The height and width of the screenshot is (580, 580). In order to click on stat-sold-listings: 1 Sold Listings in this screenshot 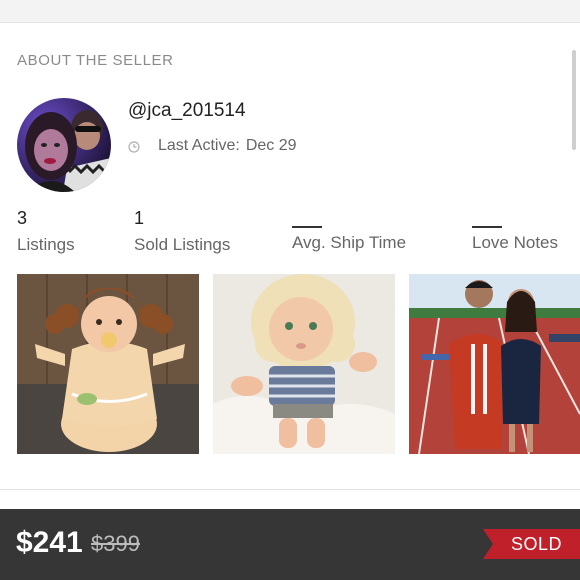, I will do `click(182, 231)`.